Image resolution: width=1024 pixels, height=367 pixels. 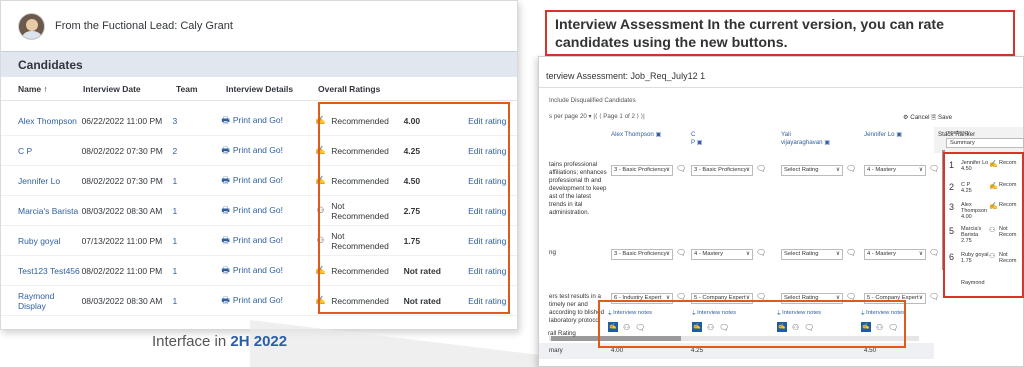 What do you see at coordinates (697, 139) in the screenshot?
I see `candidate-header-2: CP ▣` at bounding box center [697, 139].